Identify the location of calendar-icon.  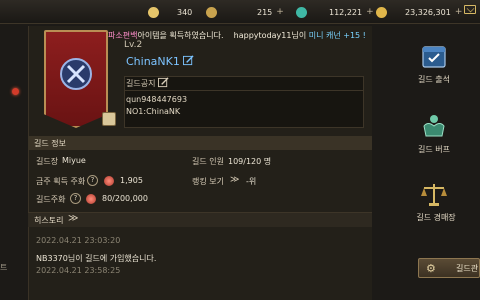
(434, 56).